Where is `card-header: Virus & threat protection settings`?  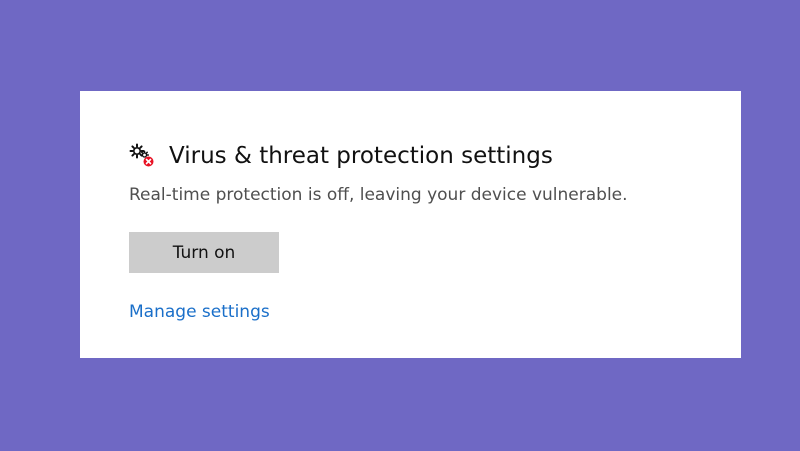 card-header: Virus & threat protection settings is located at coordinates (341, 156).